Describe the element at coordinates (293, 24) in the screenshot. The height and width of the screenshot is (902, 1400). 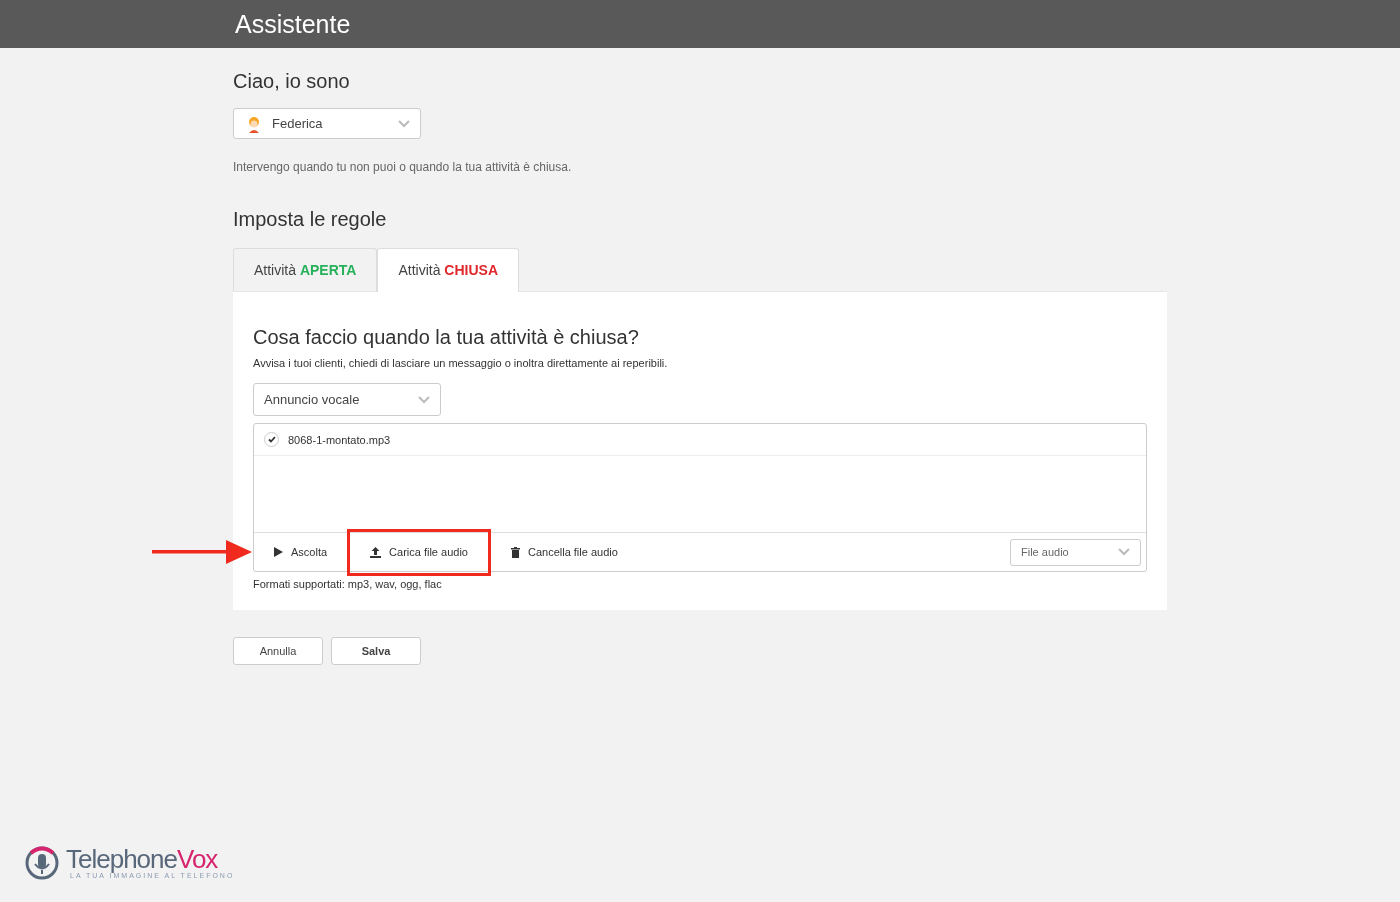
I see `page-title: Assistente` at that location.